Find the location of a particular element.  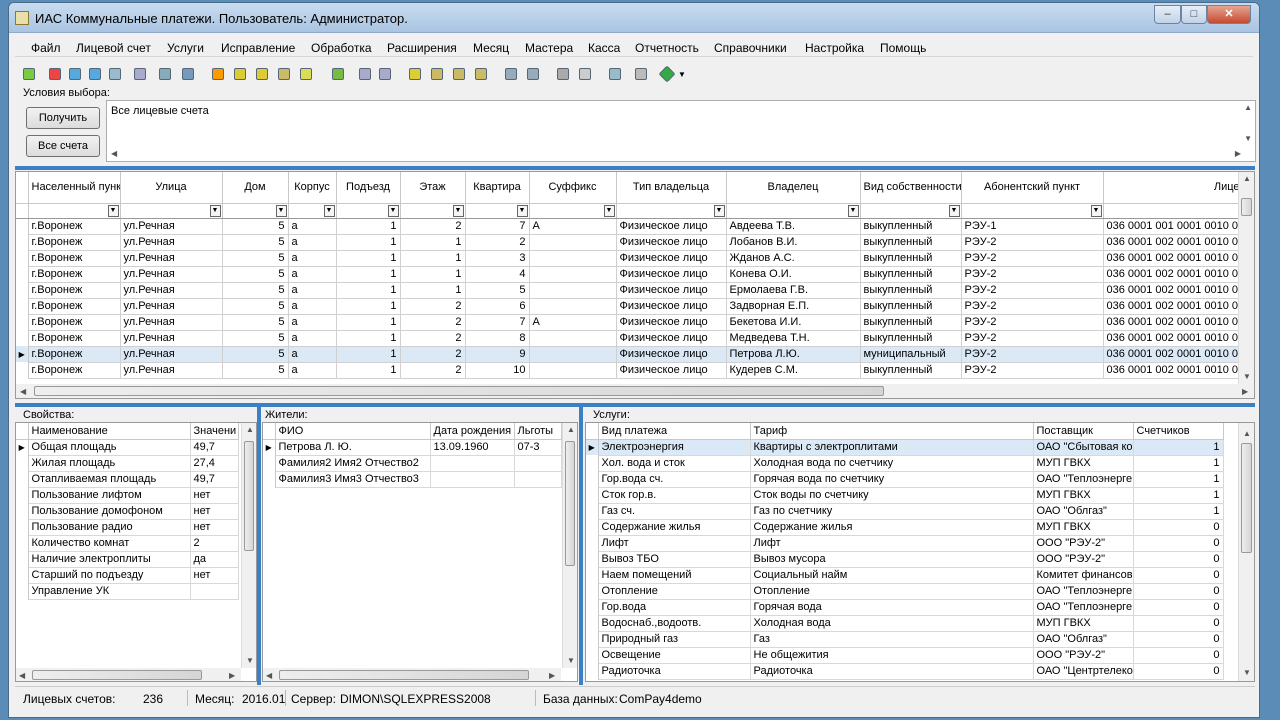

cell-property-name: Количество комнат is located at coordinates (109, 543).